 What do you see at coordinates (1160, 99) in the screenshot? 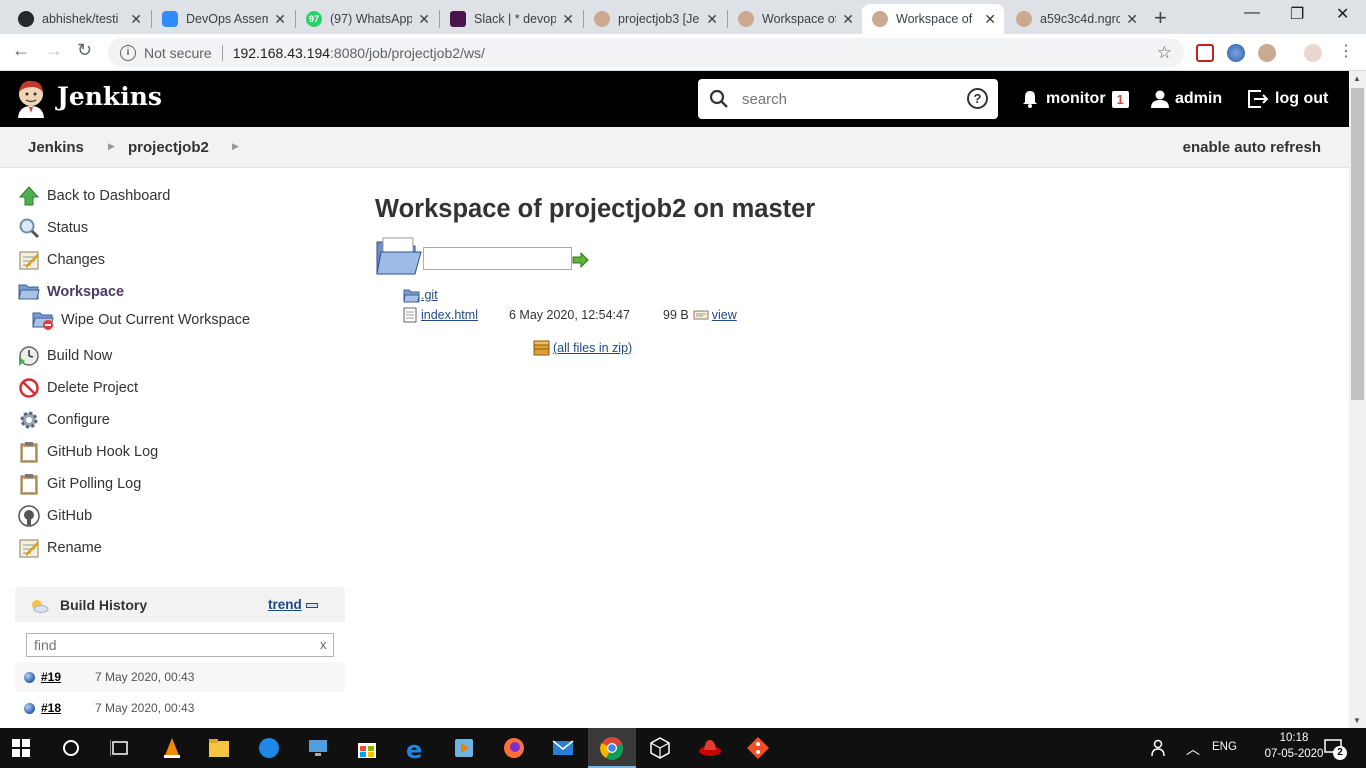
I see `user-icon` at bounding box center [1160, 99].